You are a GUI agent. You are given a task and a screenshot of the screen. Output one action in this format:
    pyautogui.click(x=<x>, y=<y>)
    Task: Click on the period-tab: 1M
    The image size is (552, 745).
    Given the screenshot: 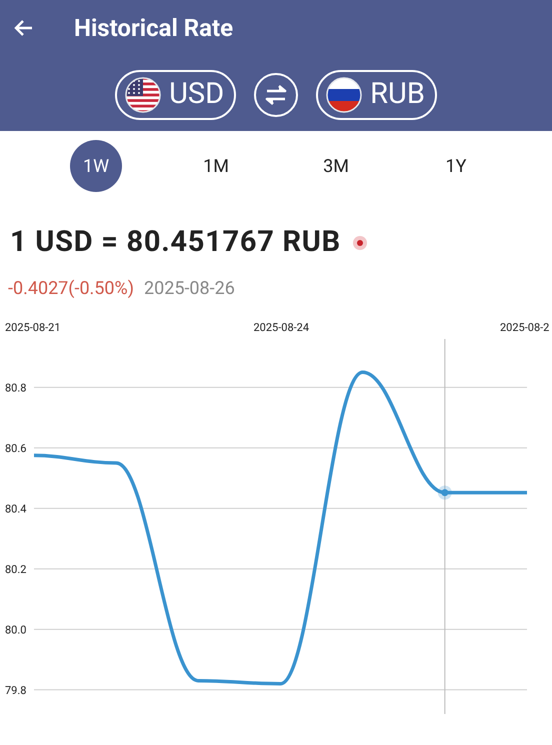 What is the action you would take?
    pyautogui.click(x=216, y=166)
    